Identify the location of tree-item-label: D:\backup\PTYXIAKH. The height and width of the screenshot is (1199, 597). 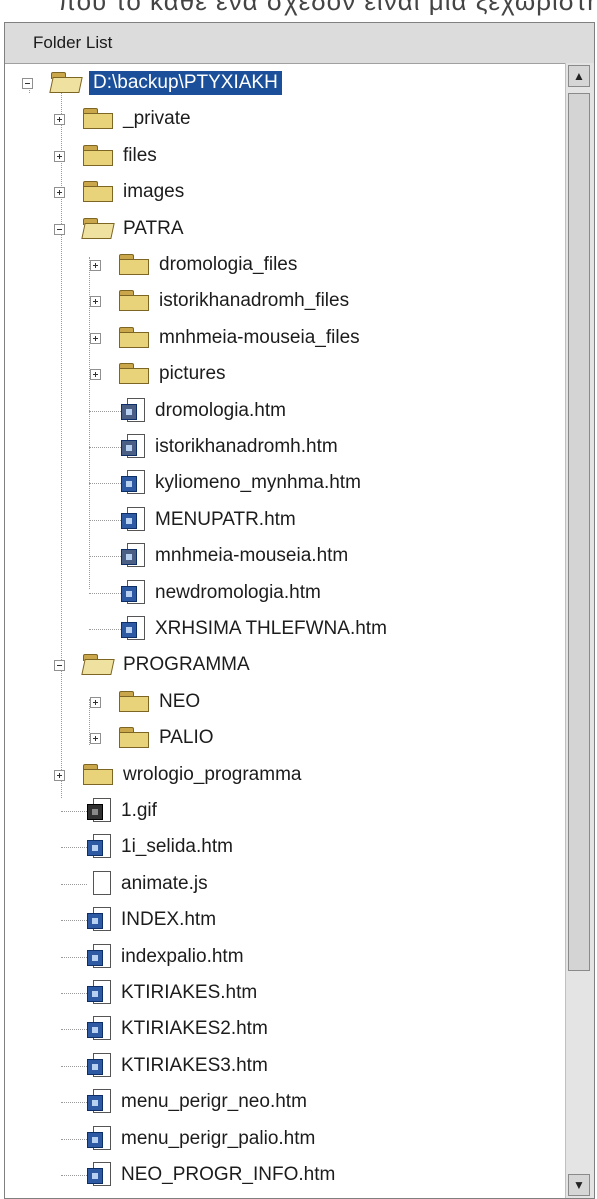
(185, 83).